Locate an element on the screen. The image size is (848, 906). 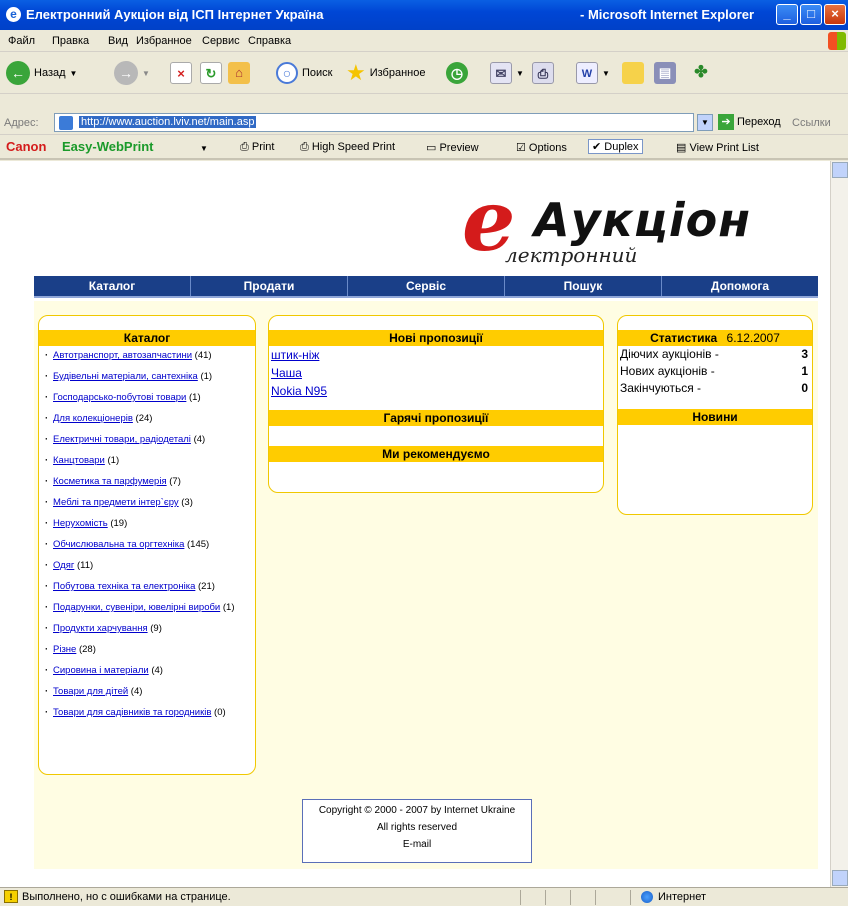
mail-icon: ✉ is located at coordinates (501, 73).